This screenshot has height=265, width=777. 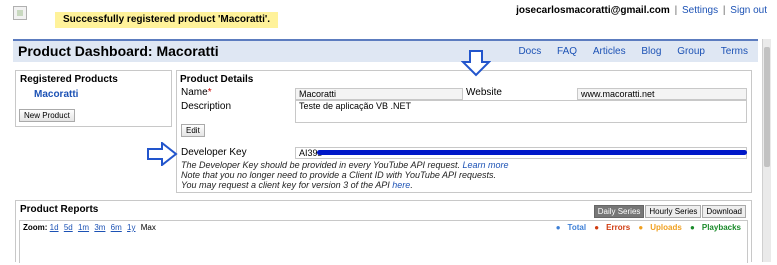 What do you see at coordinates (217, 79) in the screenshot?
I see `product-details-heading: Product Details` at bounding box center [217, 79].